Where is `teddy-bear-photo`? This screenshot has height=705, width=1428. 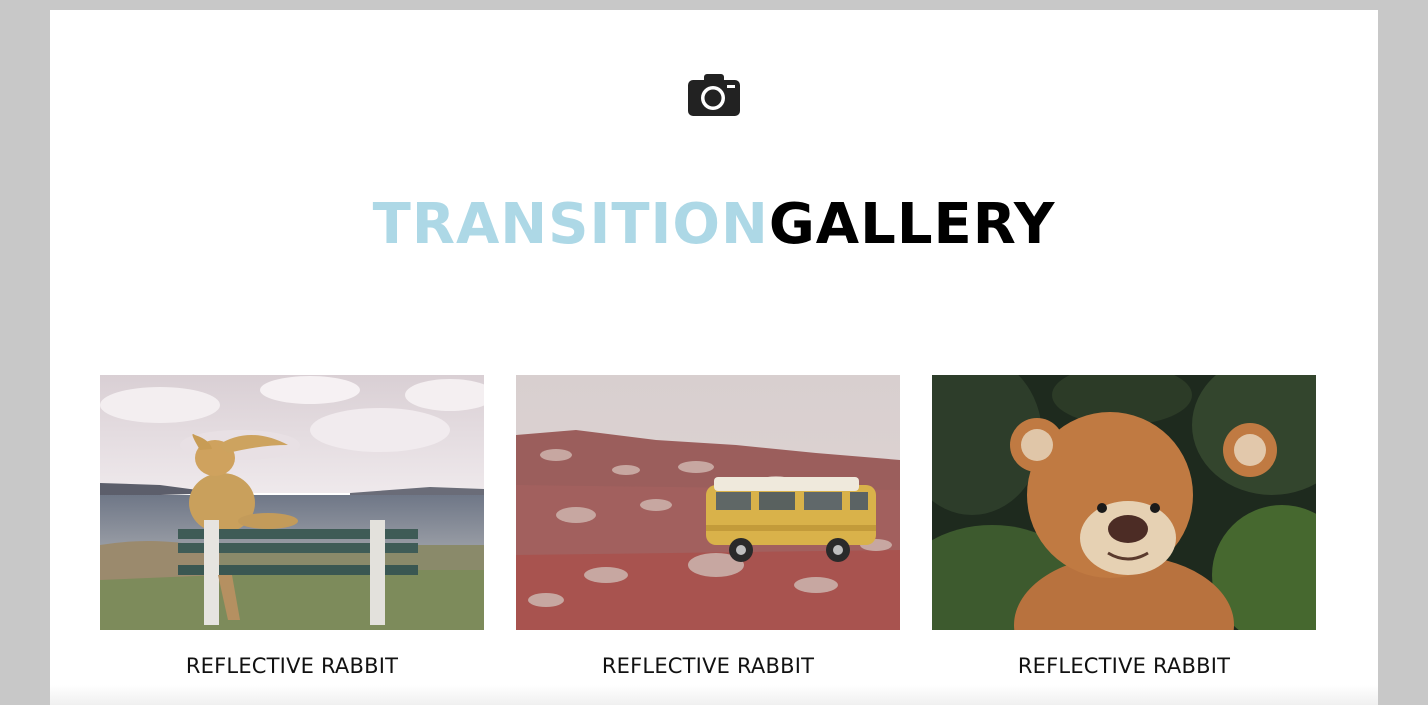 teddy-bear-photo is located at coordinates (1124, 502).